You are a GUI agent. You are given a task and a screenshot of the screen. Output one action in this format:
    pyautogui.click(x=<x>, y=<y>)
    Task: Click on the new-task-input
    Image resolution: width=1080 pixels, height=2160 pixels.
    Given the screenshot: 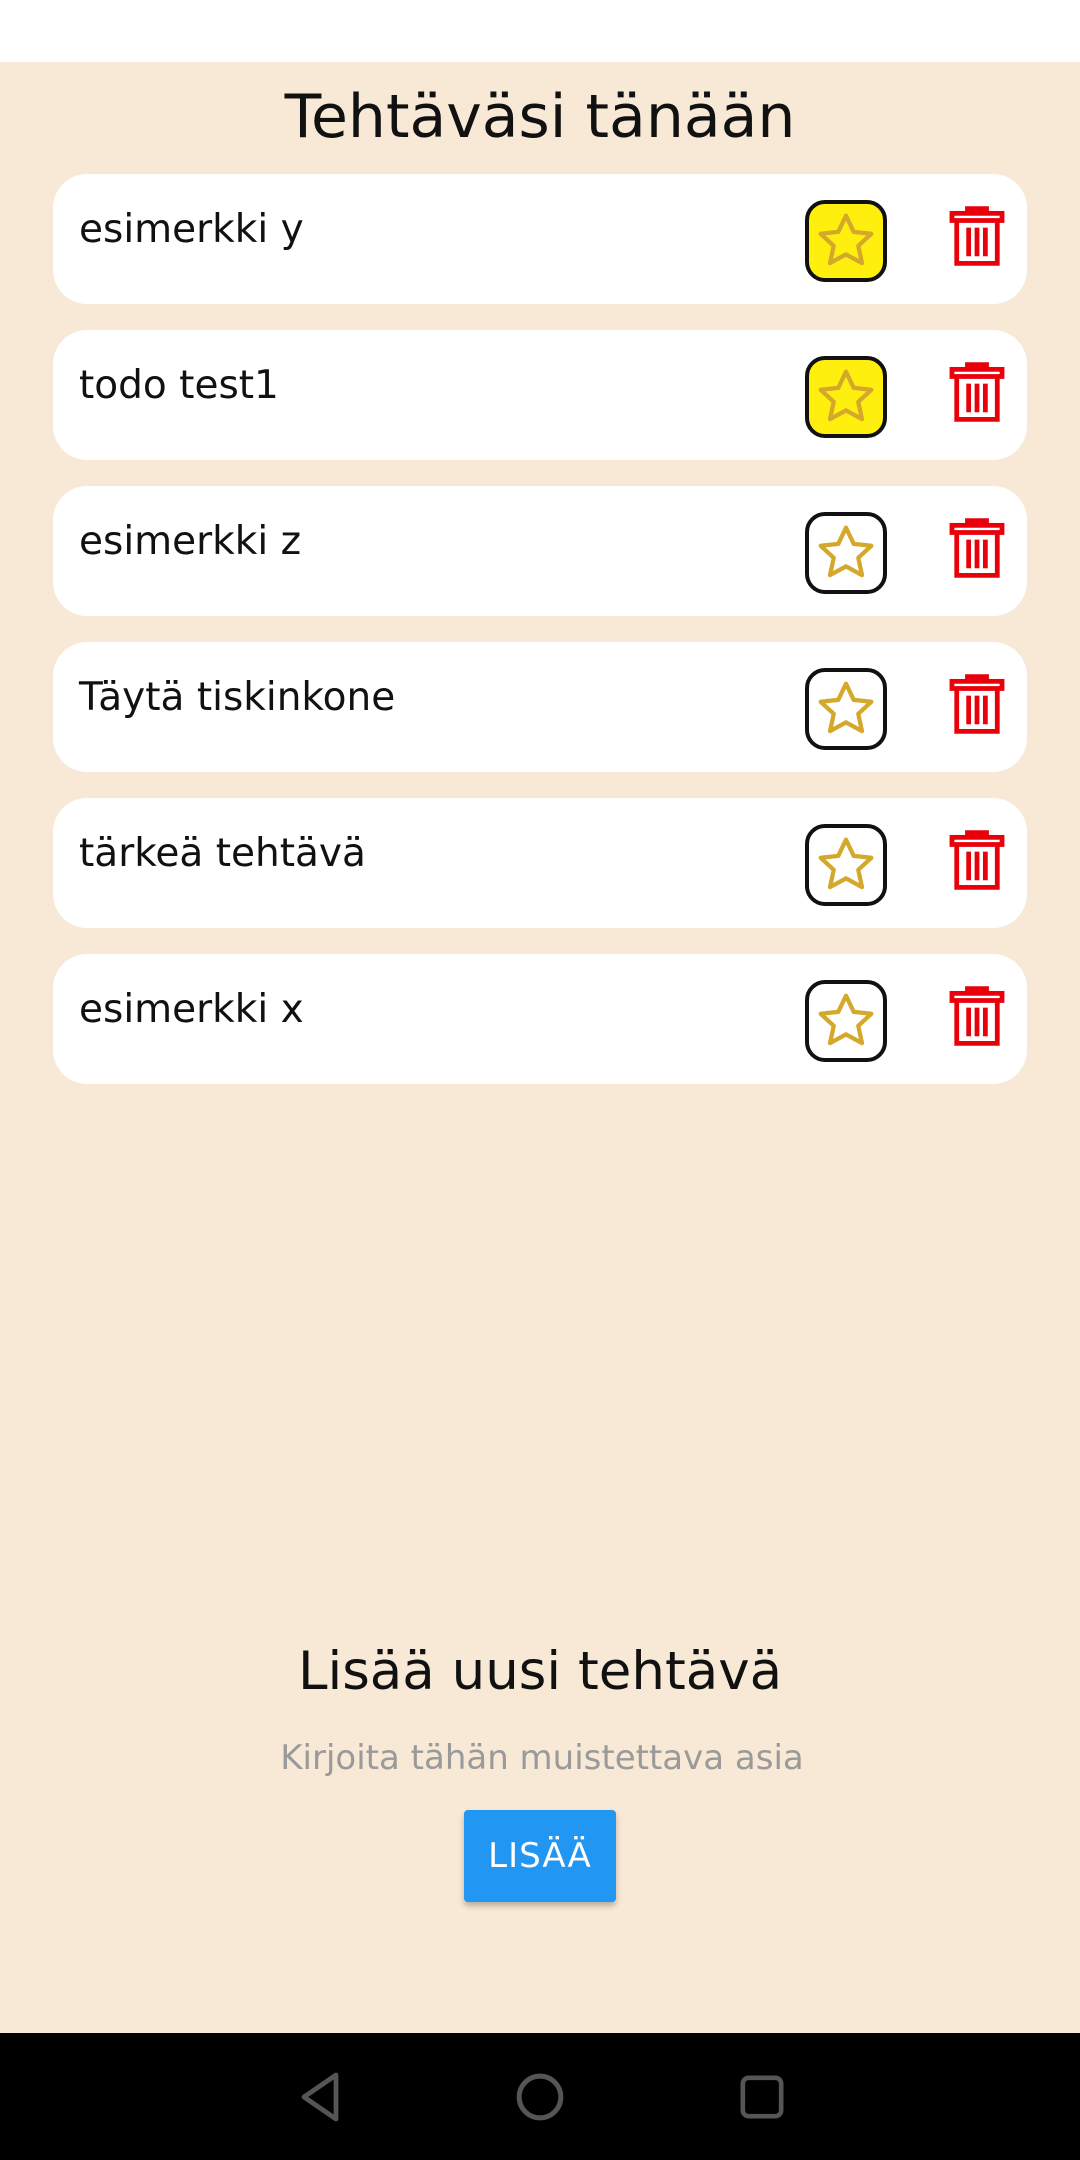 What is the action you would take?
    pyautogui.click(x=542, y=1758)
    